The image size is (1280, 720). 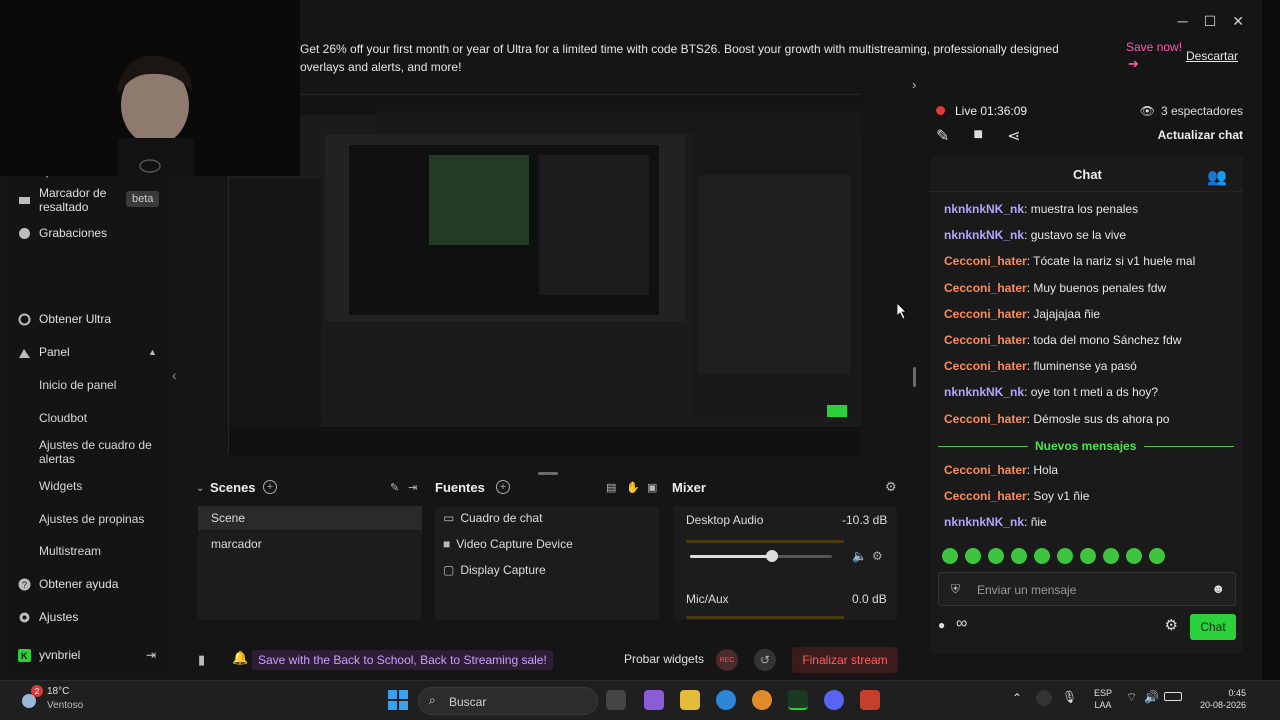 What do you see at coordinates (914, 377) in the screenshot?
I see `resize-handle-vertical` at bounding box center [914, 377].